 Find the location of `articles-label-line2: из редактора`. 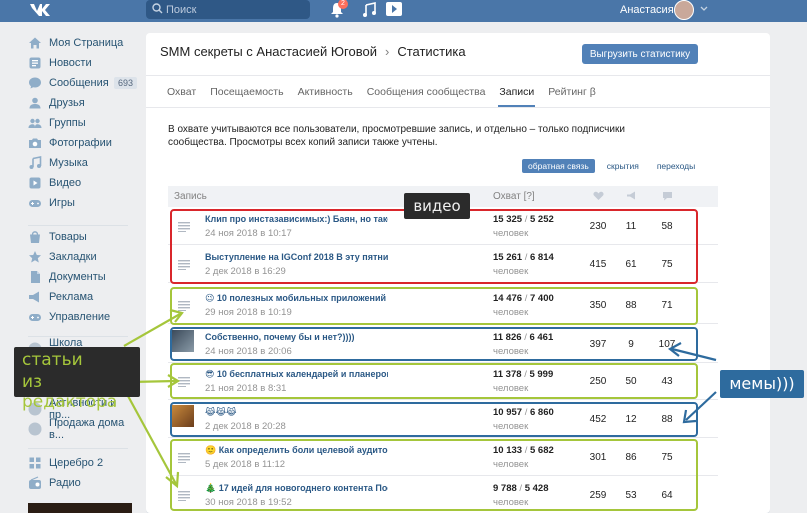

articles-label-line2: из редактора is located at coordinates (70, 392).